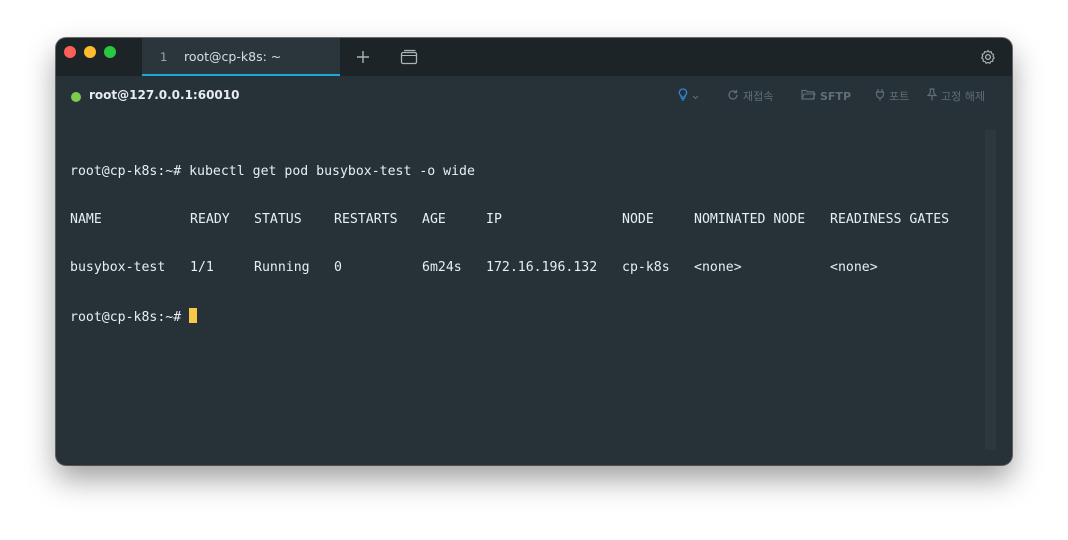 This screenshot has height=540, width=1068. Describe the element at coordinates (70, 52) in the screenshot. I see `close-window-button` at that location.